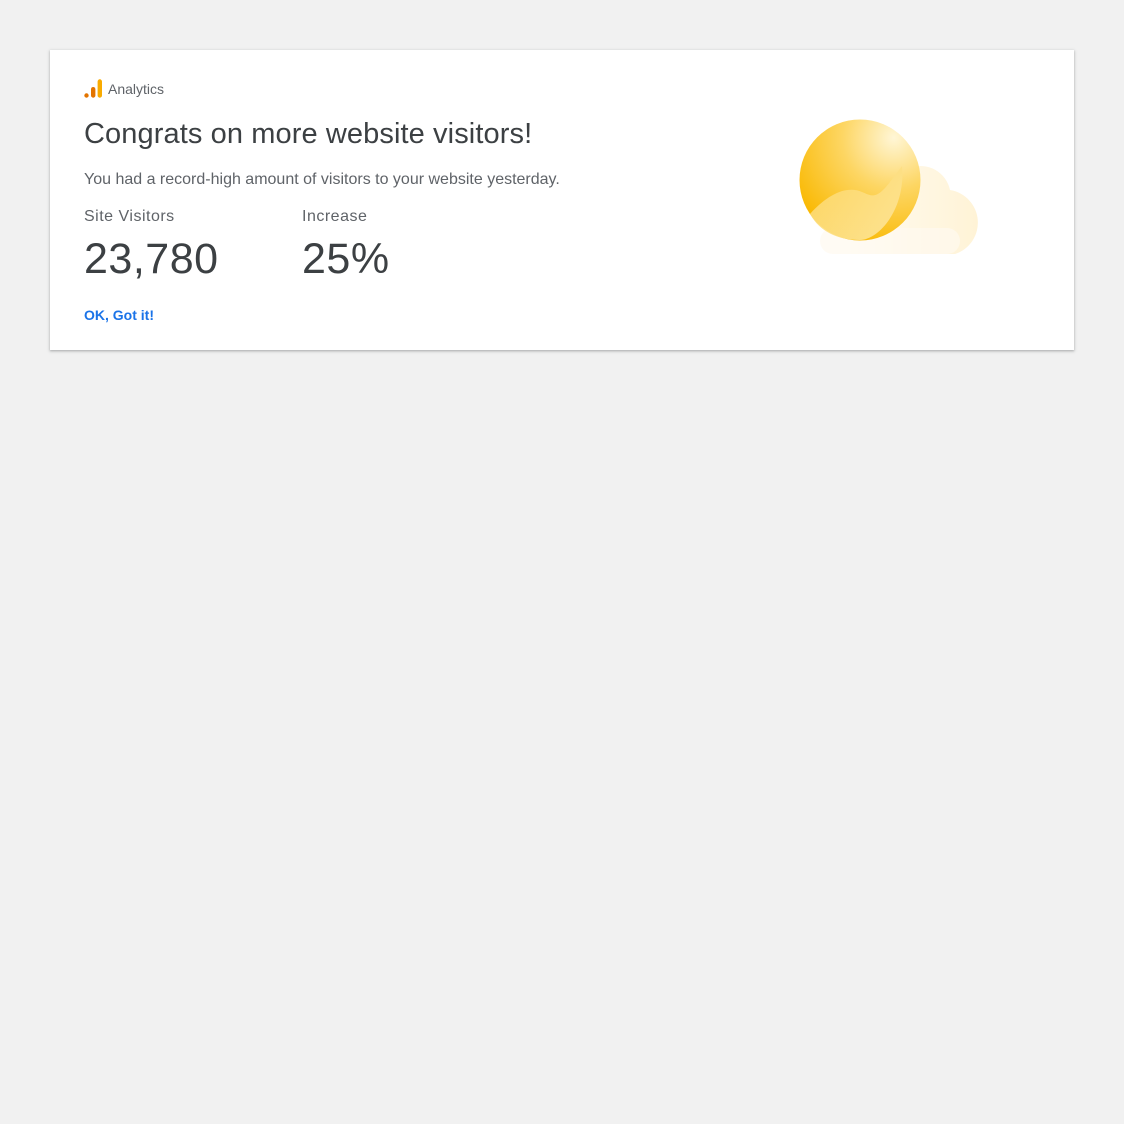 Image resolution: width=1124 pixels, height=1124 pixels. I want to click on product-brand: Analytics, so click(124, 88).